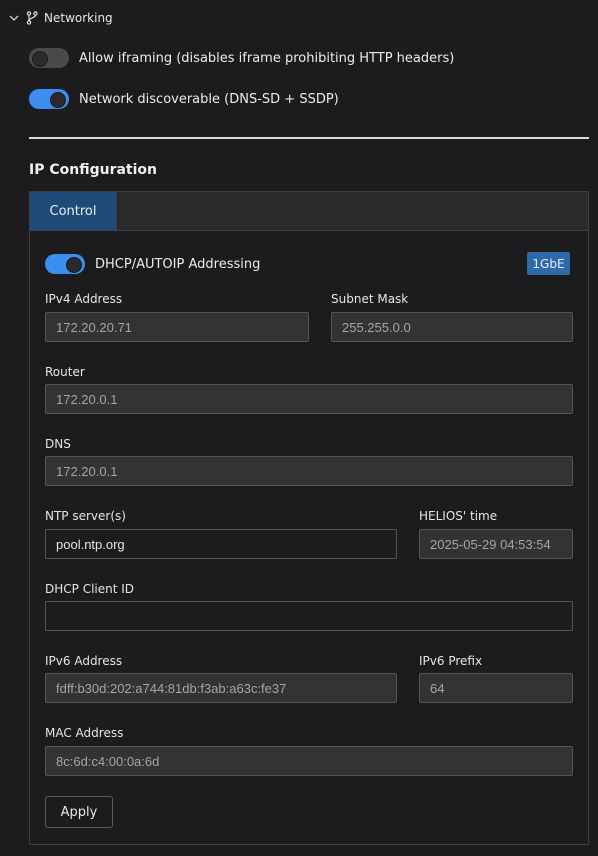 This screenshot has height=856, width=598. What do you see at coordinates (496, 544) in the screenshot?
I see `helios-time-input` at bounding box center [496, 544].